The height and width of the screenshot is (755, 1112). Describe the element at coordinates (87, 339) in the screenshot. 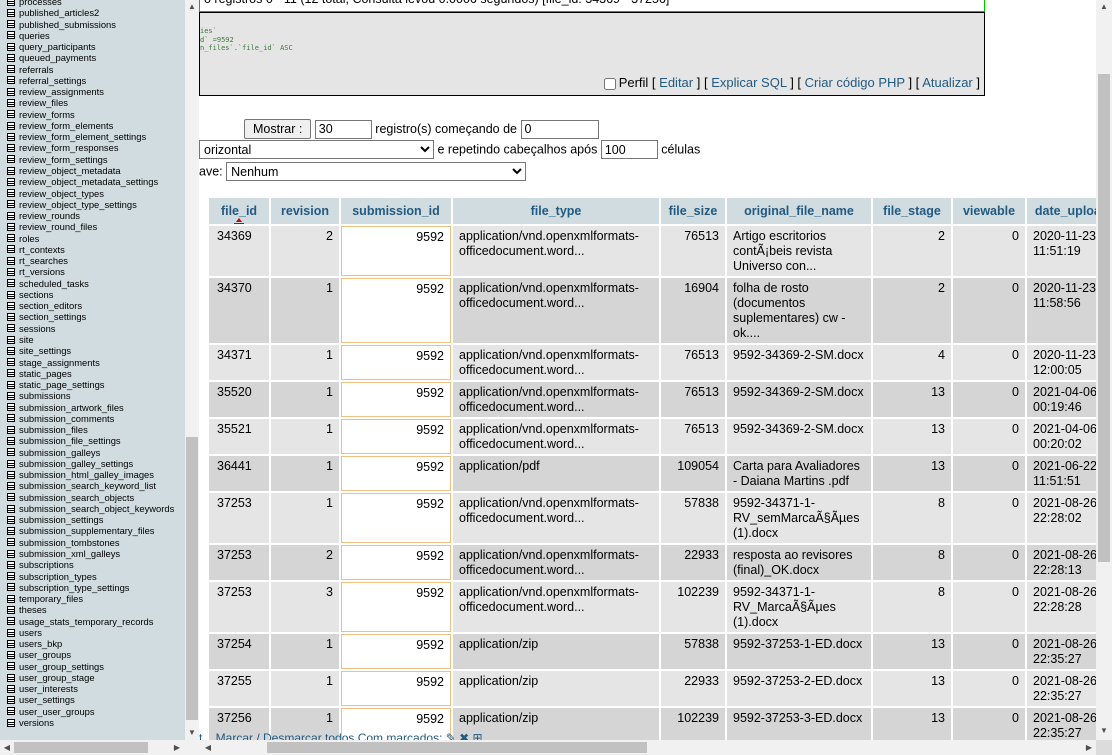

I see `sidebar-table-item: site` at that location.